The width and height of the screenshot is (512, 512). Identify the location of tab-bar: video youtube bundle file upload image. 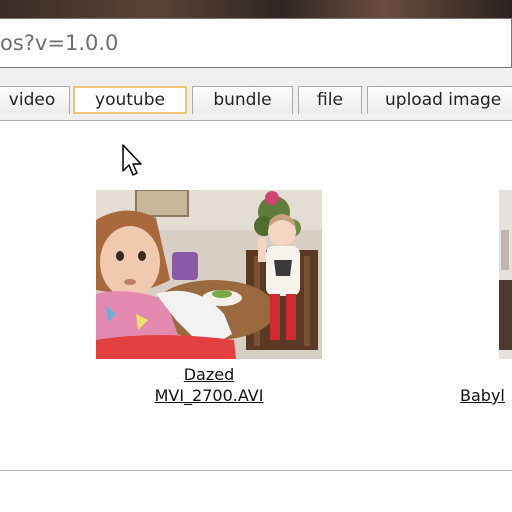
(256, 101).